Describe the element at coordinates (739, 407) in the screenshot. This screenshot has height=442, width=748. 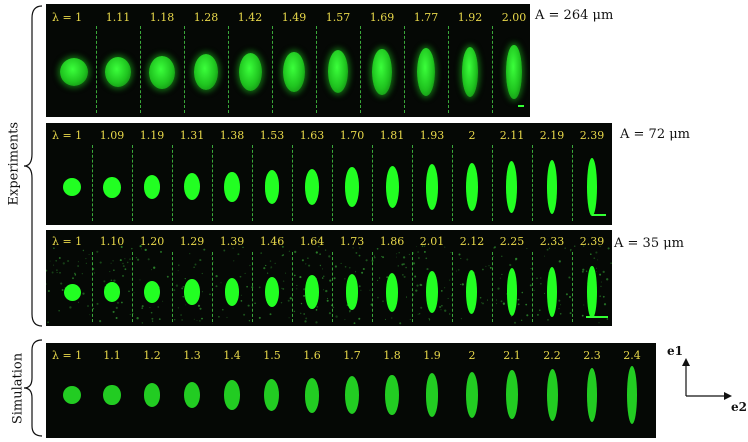
I see `axis-label-e2: e2` at that location.